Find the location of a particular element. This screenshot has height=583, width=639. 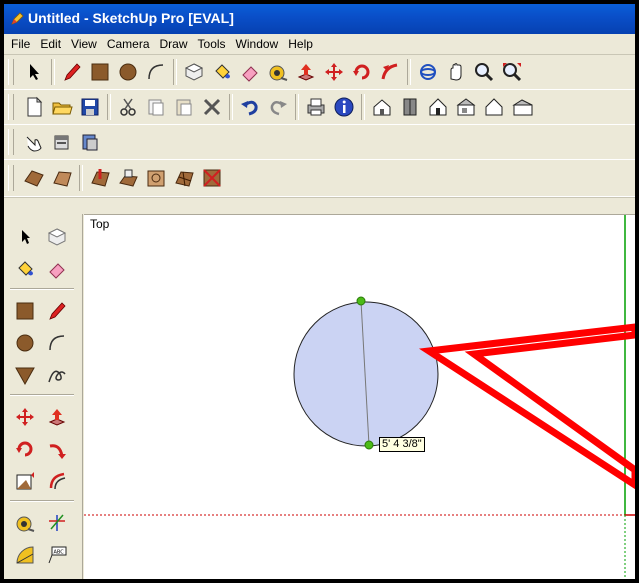

text-label-icon: ABC is located at coordinates (57, 555).